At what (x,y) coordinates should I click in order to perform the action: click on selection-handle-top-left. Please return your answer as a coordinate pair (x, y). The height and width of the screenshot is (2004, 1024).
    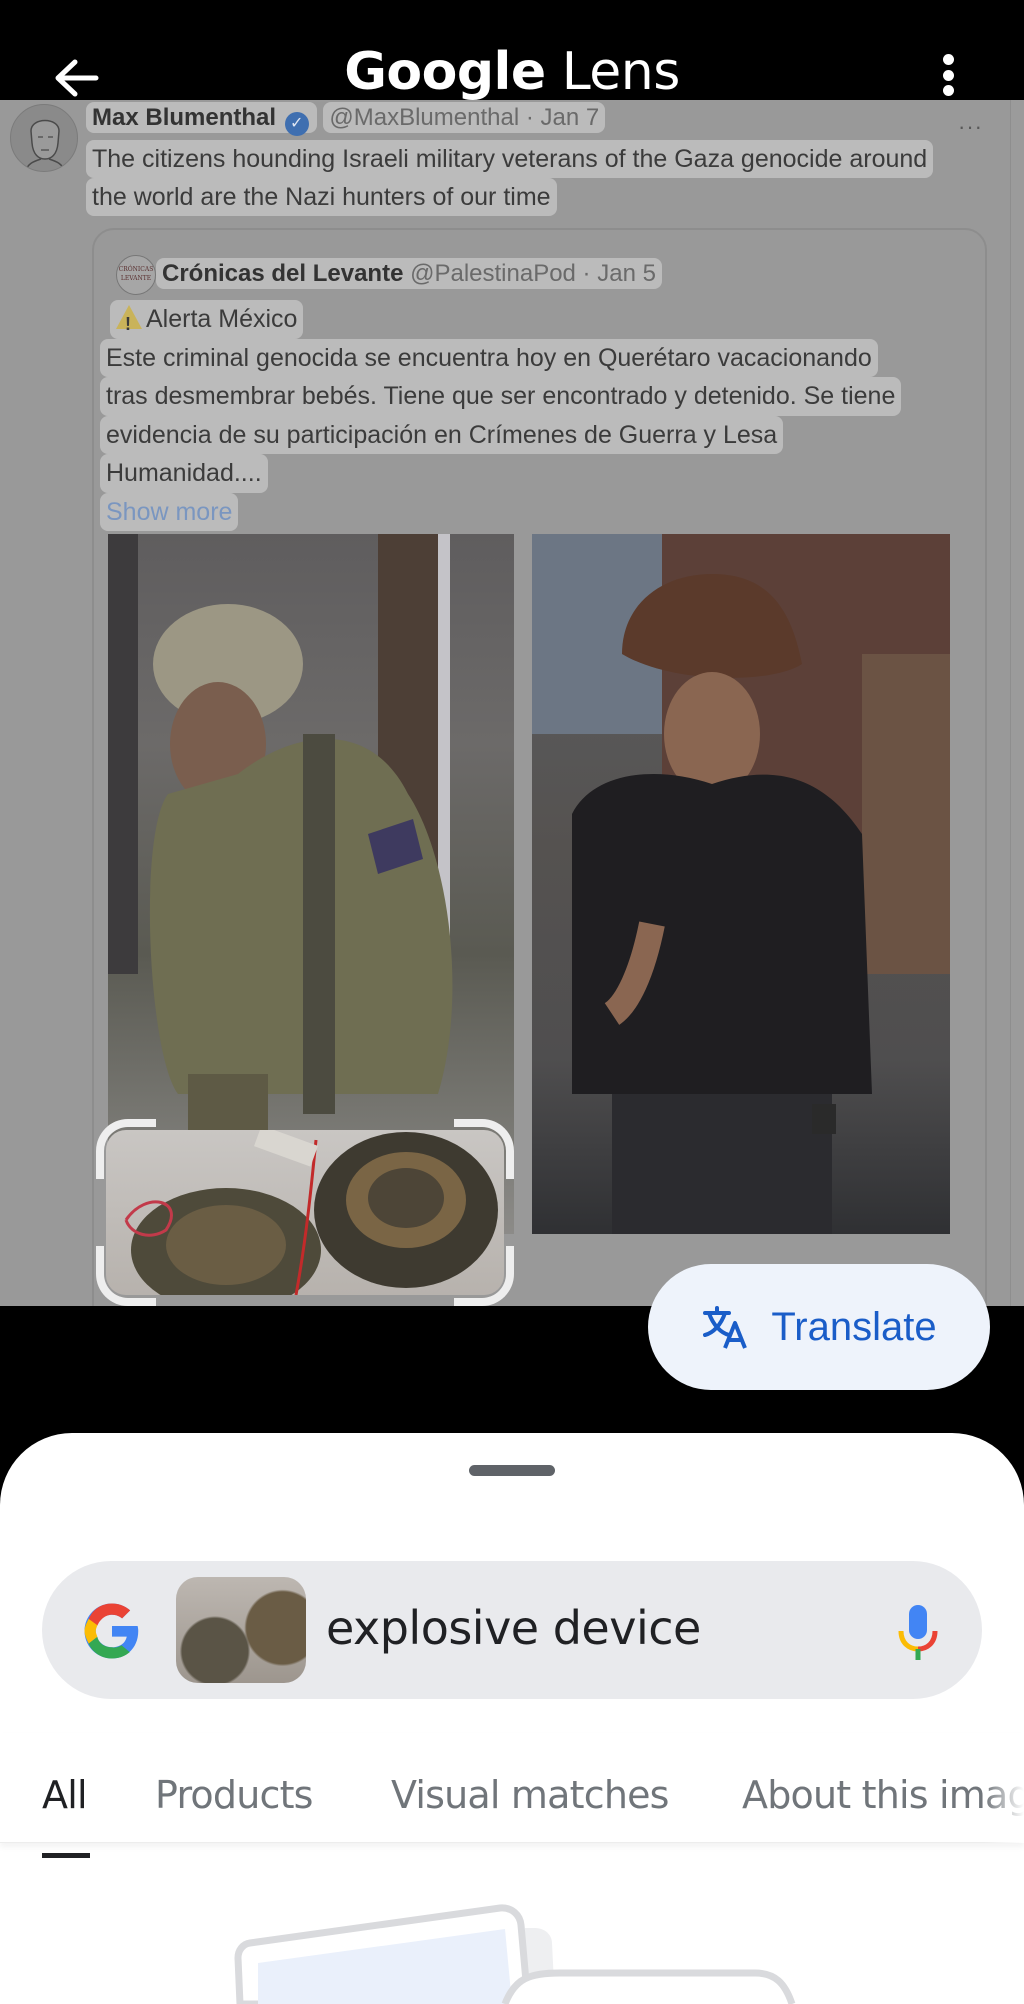
    Looking at the image, I should click on (126, 1149).